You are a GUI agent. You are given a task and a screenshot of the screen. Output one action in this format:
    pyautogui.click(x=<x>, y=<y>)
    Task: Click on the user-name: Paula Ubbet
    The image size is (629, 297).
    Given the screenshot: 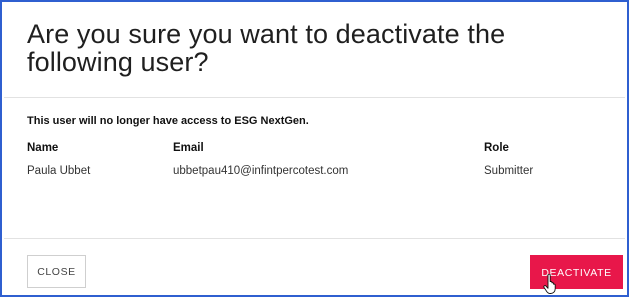 What is the action you would take?
    pyautogui.click(x=59, y=171)
    